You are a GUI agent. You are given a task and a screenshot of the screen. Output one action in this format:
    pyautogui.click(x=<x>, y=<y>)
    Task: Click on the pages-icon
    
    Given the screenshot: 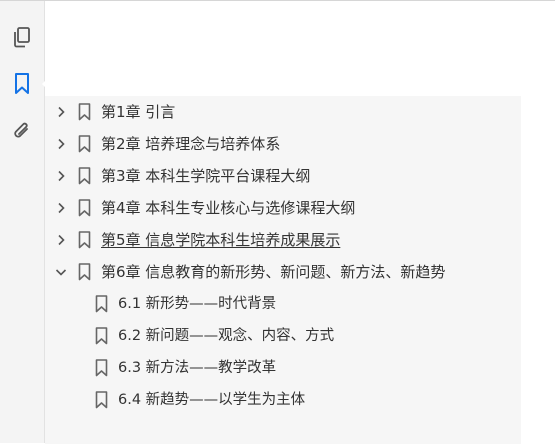 What is the action you would take?
    pyautogui.click(x=22, y=37)
    